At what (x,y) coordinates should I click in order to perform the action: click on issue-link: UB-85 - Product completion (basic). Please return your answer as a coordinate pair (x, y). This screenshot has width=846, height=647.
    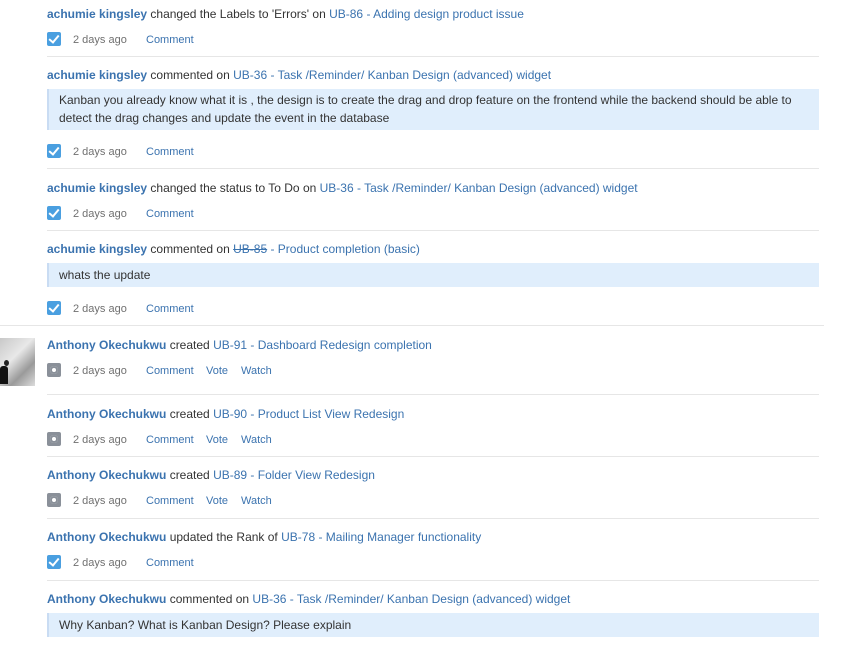
    Looking at the image, I should click on (326, 249).